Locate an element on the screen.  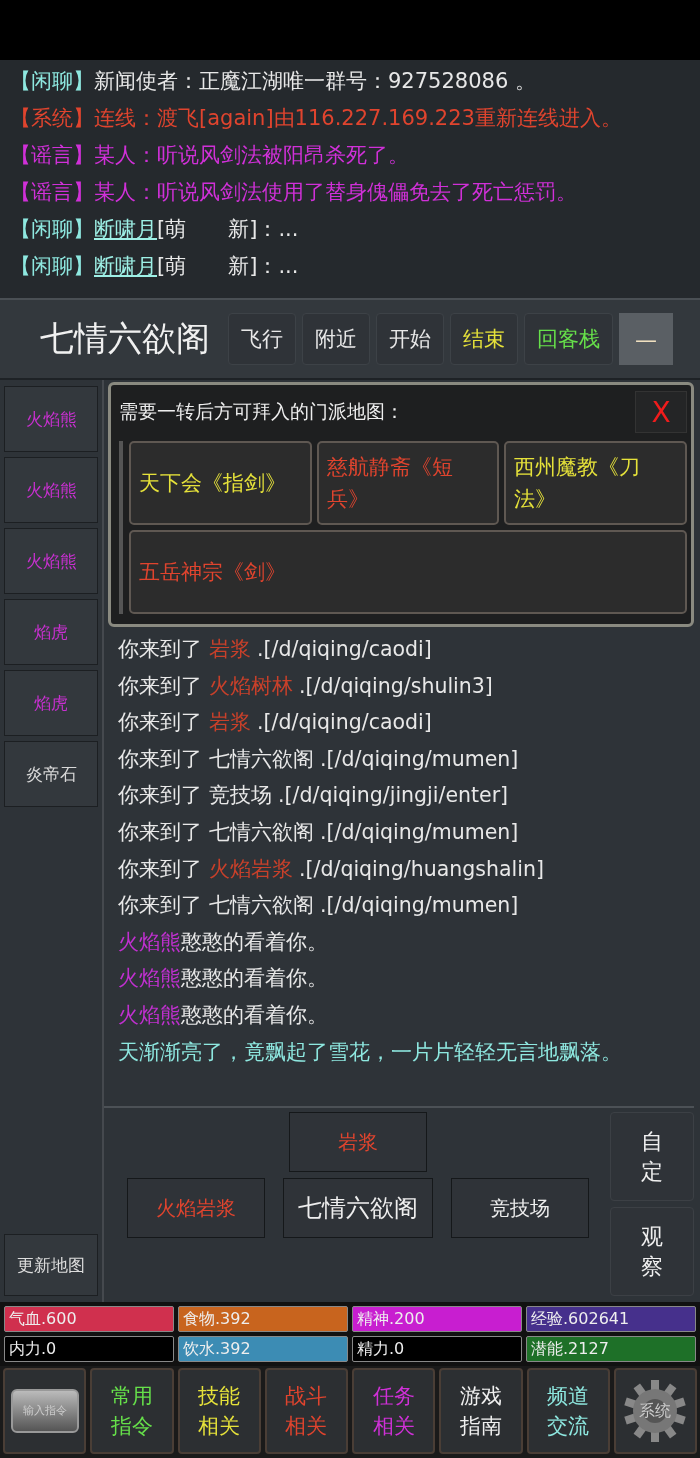
location-title: 七情六欲阁 is located at coordinates (125, 338).